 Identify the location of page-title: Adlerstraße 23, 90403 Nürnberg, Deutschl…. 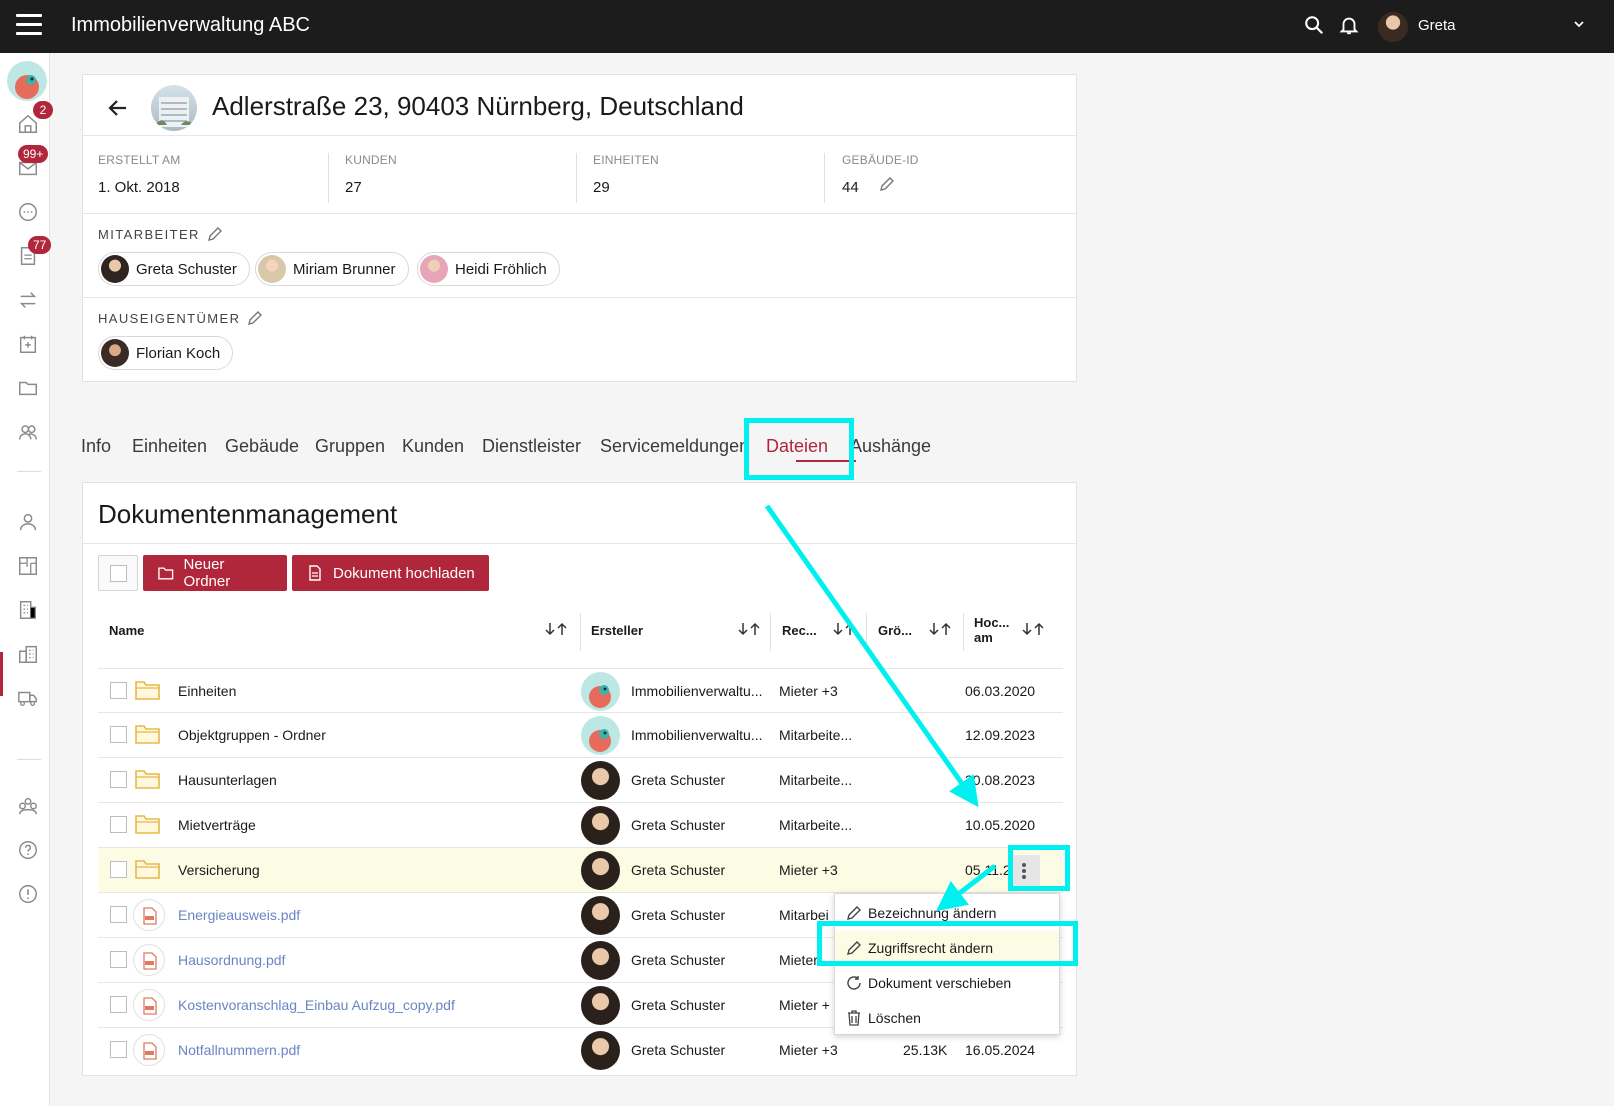
(478, 106).